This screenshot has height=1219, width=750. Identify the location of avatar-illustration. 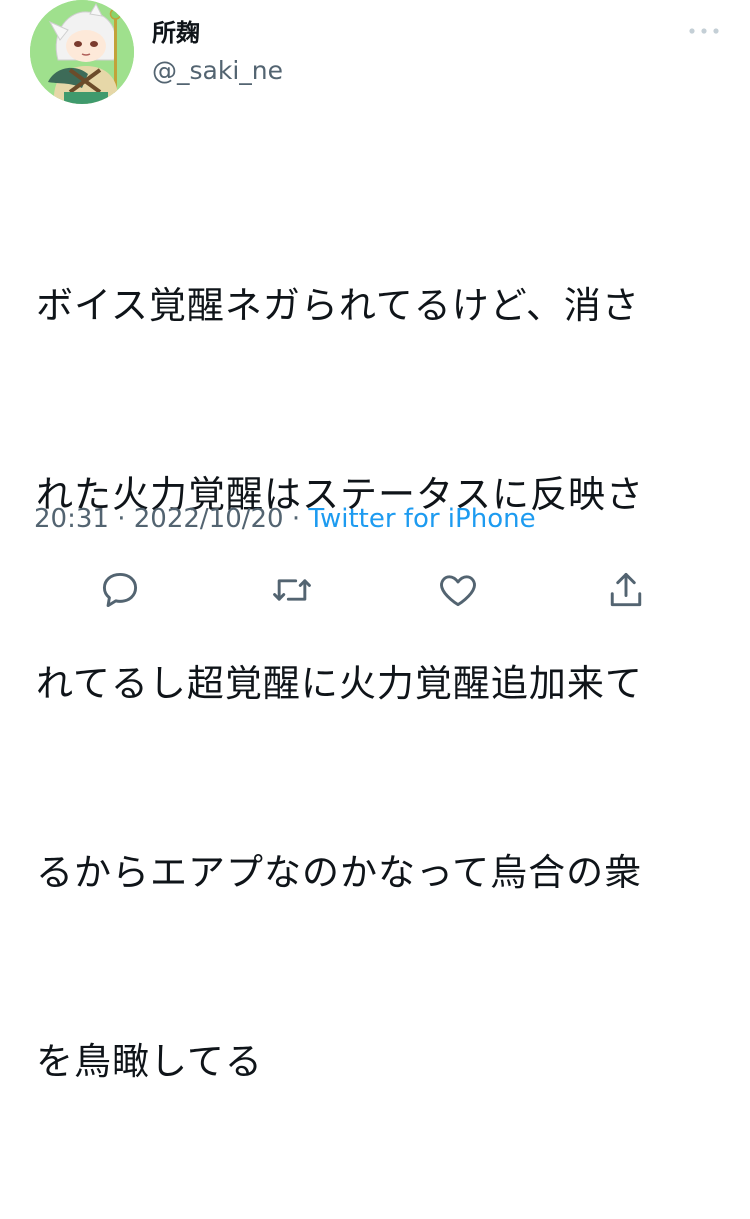
(82, 52).